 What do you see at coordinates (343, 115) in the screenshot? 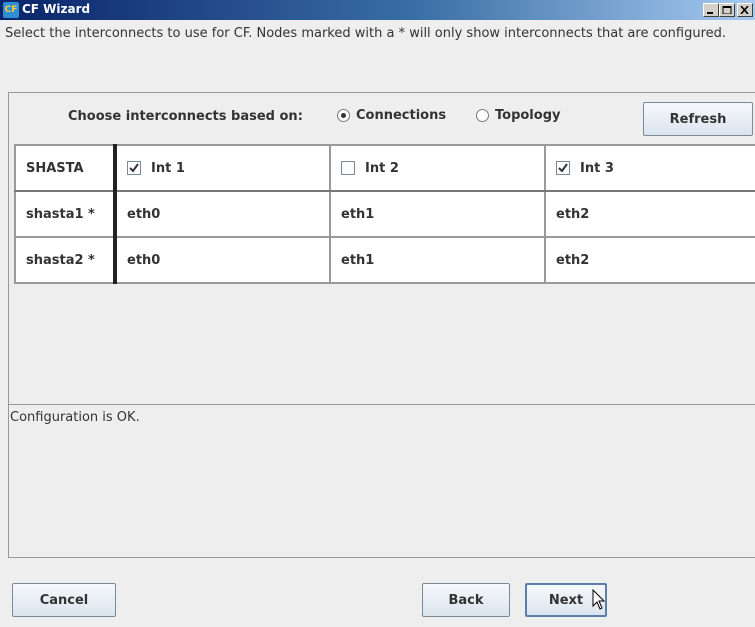
I see `radio-selected-icon` at bounding box center [343, 115].